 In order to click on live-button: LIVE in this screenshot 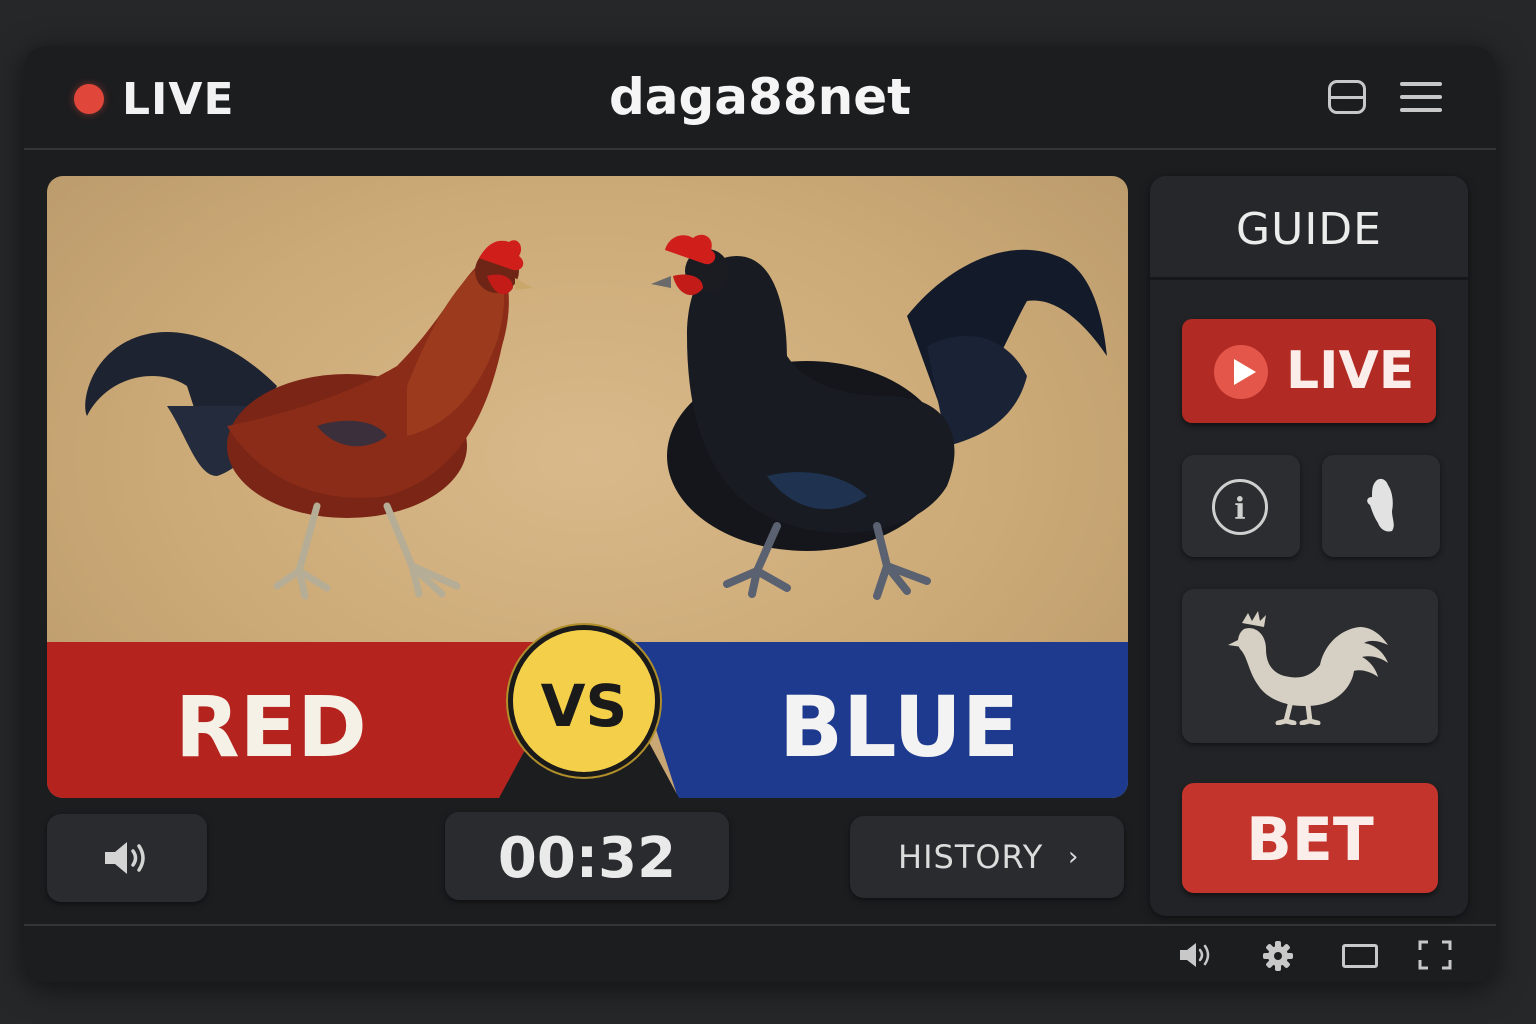, I will do `click(1309, 371)`.